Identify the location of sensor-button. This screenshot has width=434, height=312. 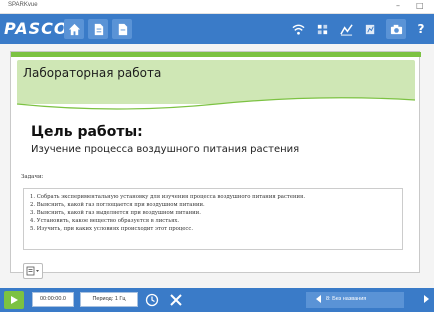
(322, 29).